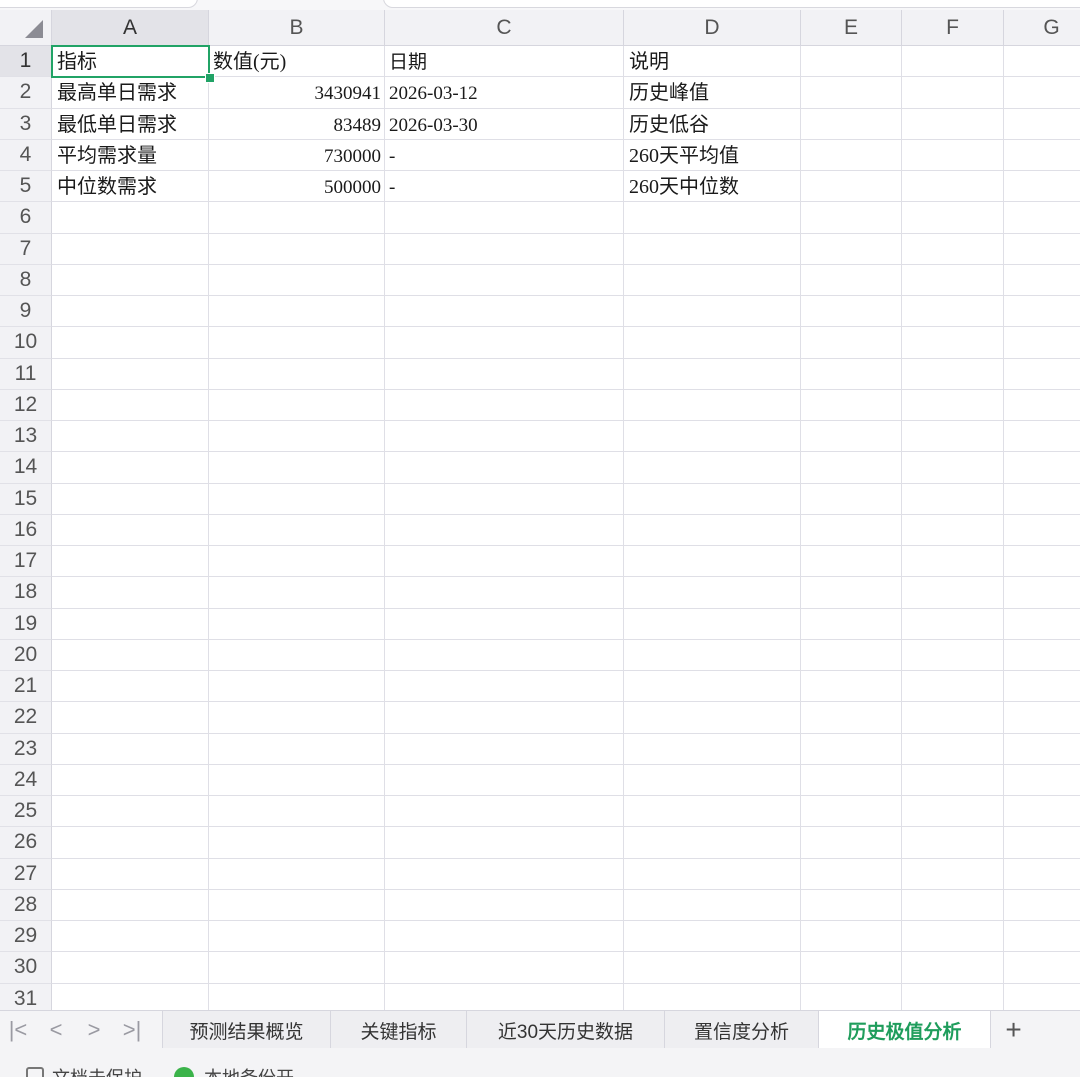 This screenshot has width=1080, height=1077. I want to click on row-header-29: 29, so click(26, 937).